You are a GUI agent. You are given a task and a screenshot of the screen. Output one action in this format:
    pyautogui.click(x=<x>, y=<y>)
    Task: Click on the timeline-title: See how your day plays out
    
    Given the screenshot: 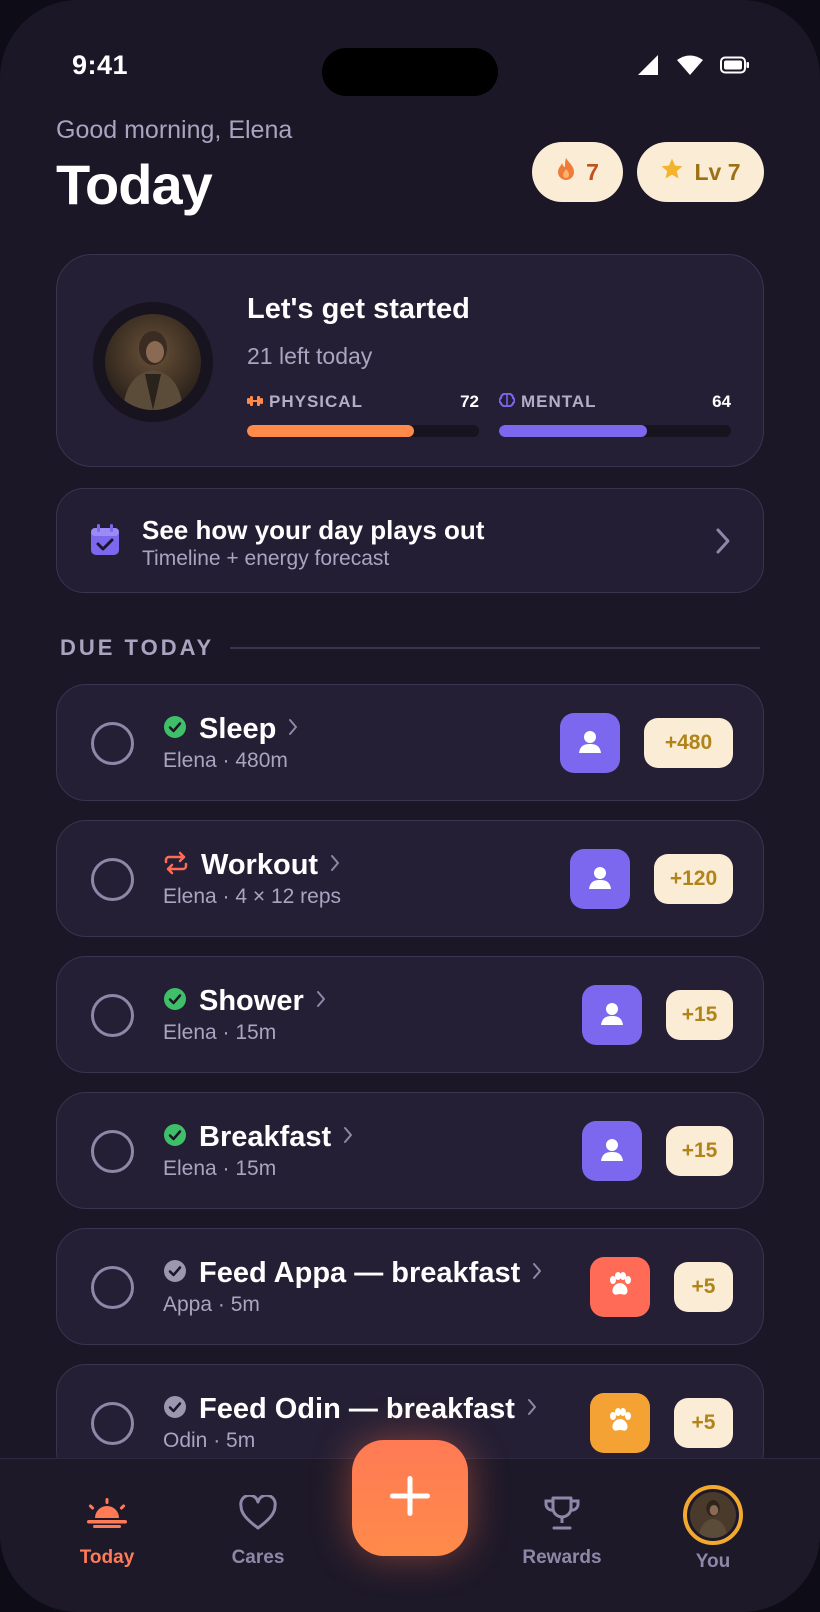 What is the action you would take?
    pyautogui.click(x=313, y=530)
    